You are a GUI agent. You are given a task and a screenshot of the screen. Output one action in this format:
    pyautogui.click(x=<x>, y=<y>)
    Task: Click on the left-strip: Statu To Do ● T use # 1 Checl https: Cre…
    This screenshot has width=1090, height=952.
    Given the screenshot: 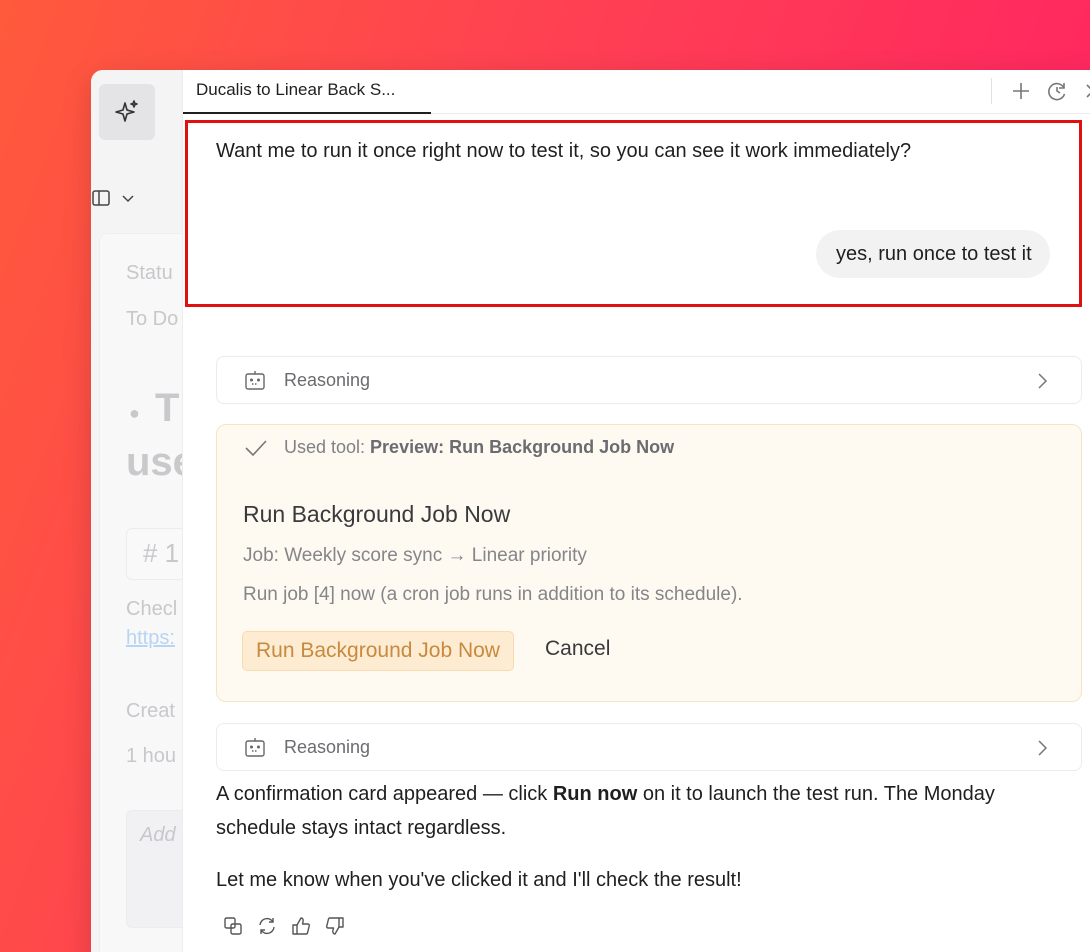 What is the action you would take?
    pyautogui.click(x=155, y=511)
    